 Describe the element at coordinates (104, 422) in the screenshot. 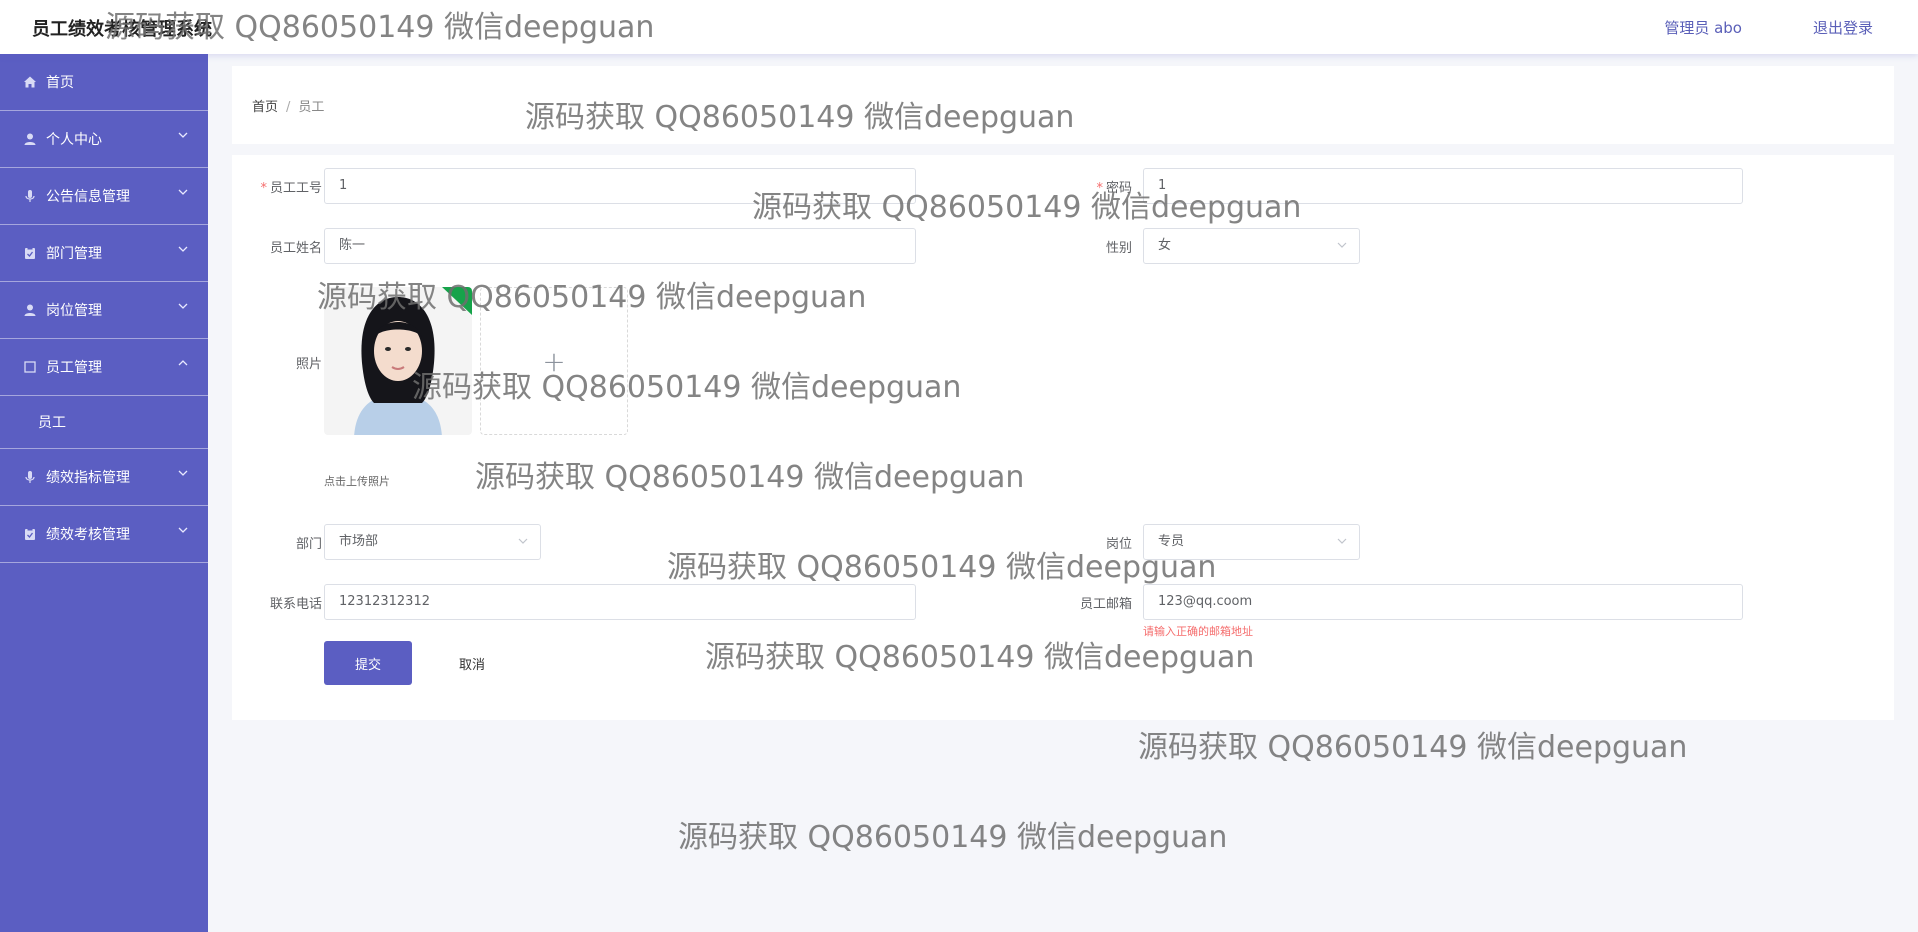

I see `sidebar-subitem-employee: 员工` at that location.